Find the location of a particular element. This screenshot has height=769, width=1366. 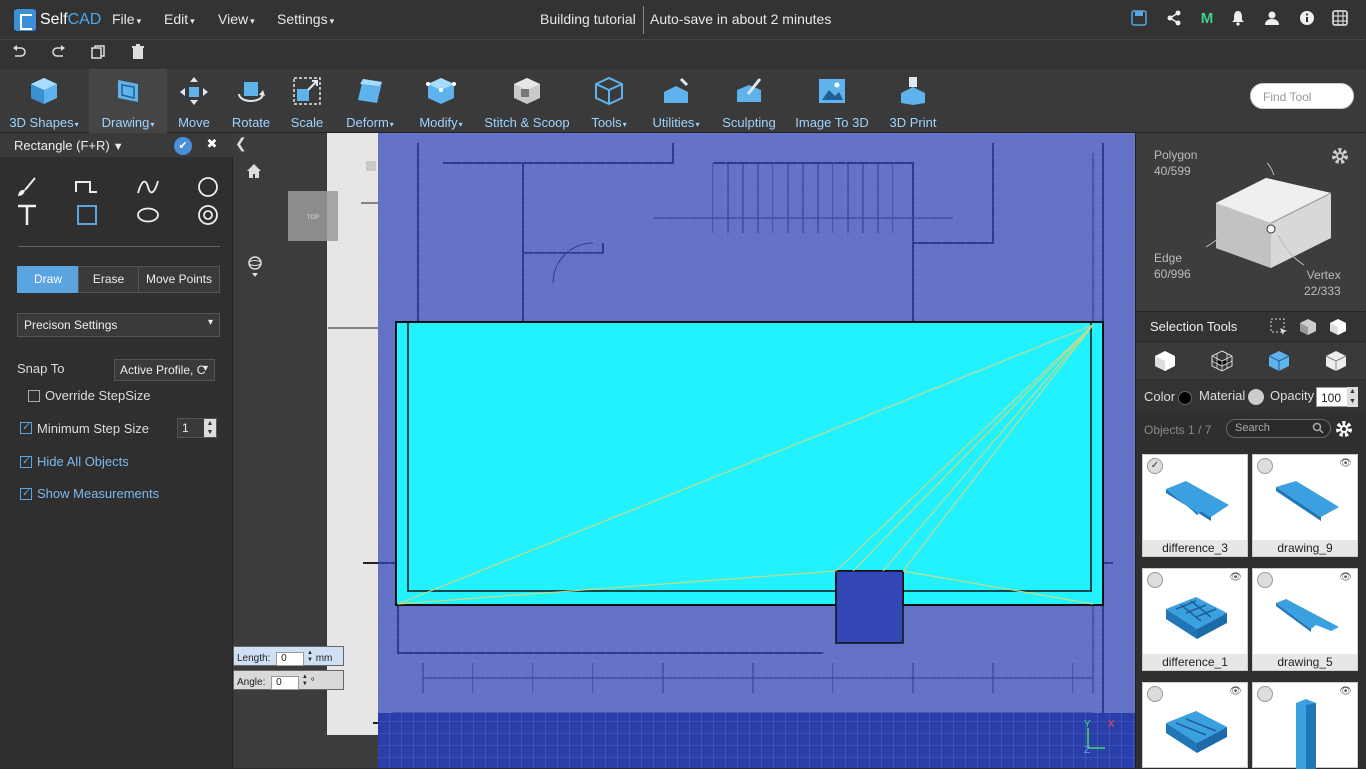

object-mode-icon is located at coordinates (1165, 361).